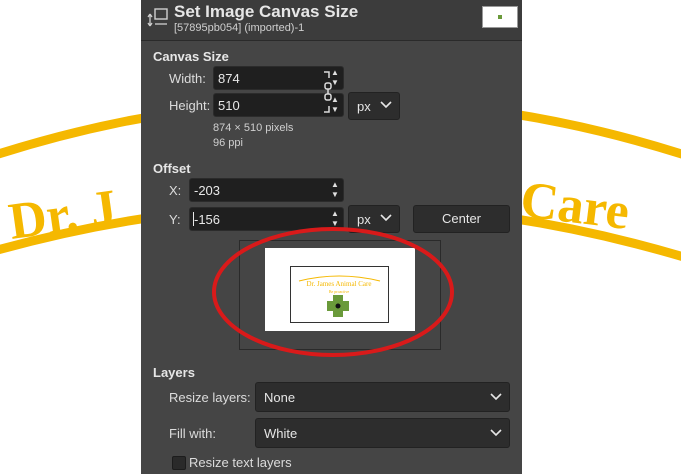  What do you see at coordinates (253, 105) in the screenshot?
I see `height-input` at bounding box center [253, 105].